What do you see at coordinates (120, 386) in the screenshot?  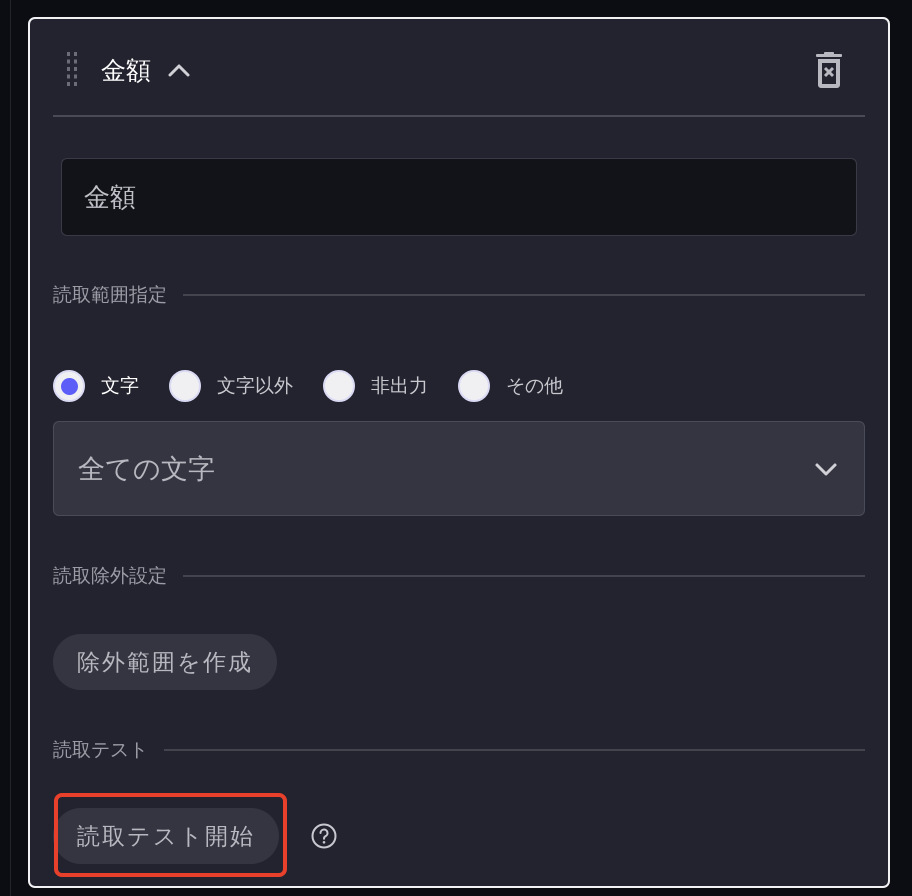 I see `radio-label: 文字` at bounding box center [120, 386].